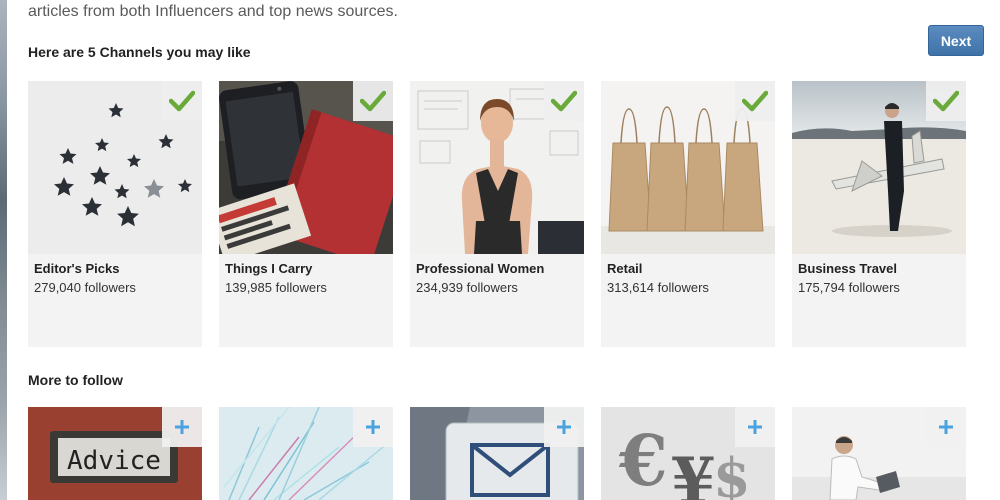 This screenshot has height=500, width=1000. I want to click on channel-name: Things I Carry, so click(269, 268).